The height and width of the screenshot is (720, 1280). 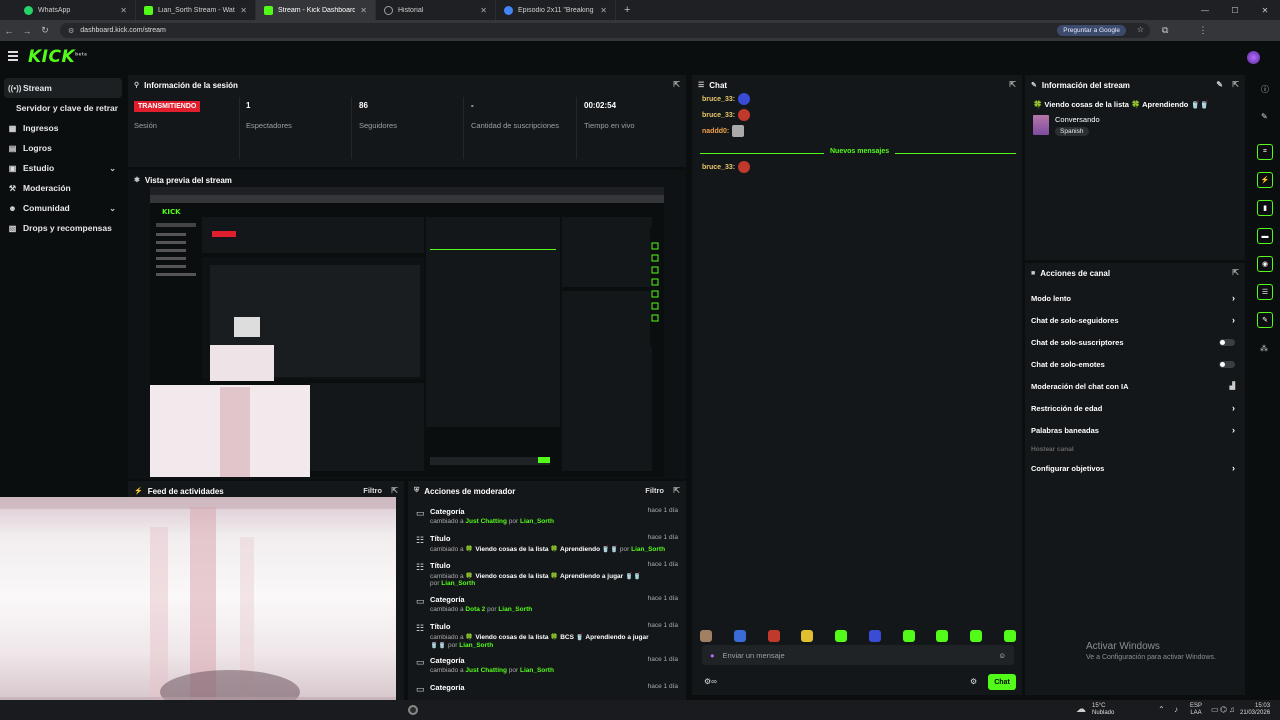 What do you see at coordinates (1135, 408) in the screenshot?
I see `action-age-restriction: Restricción de edad ›` at bounding box center [1135, 408].